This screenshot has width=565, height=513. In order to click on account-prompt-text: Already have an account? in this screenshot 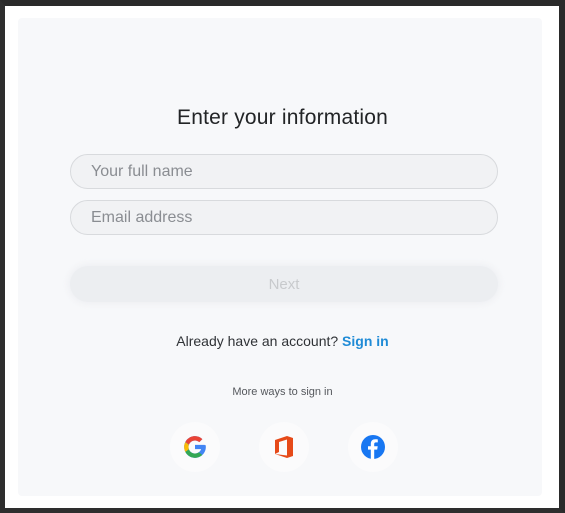, I will do `click(257, 341)`.